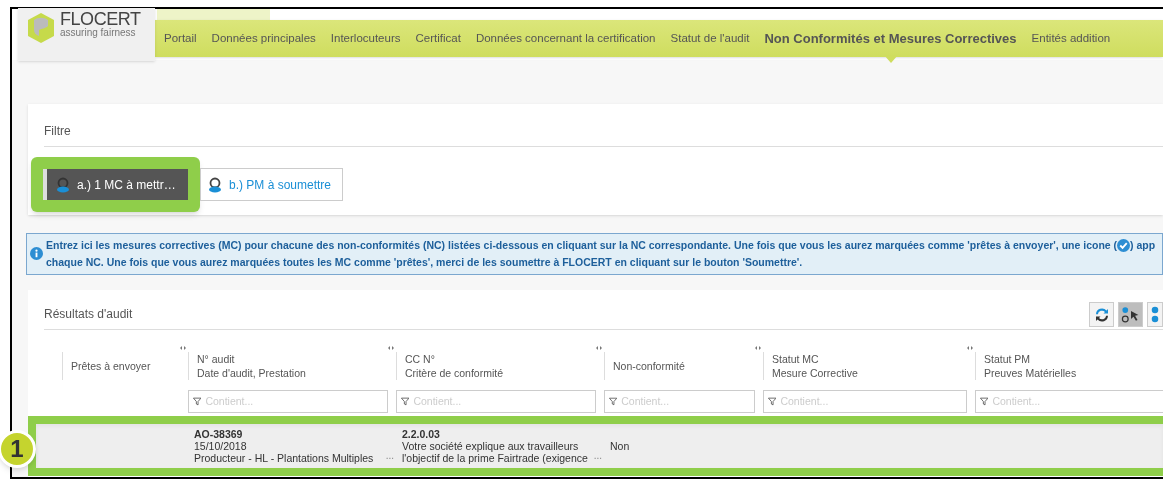  What do you see at coordinates (219, 434) in the screenshot?
I see `table-cell-text: AO-38369` at bounding box center [219, 434].